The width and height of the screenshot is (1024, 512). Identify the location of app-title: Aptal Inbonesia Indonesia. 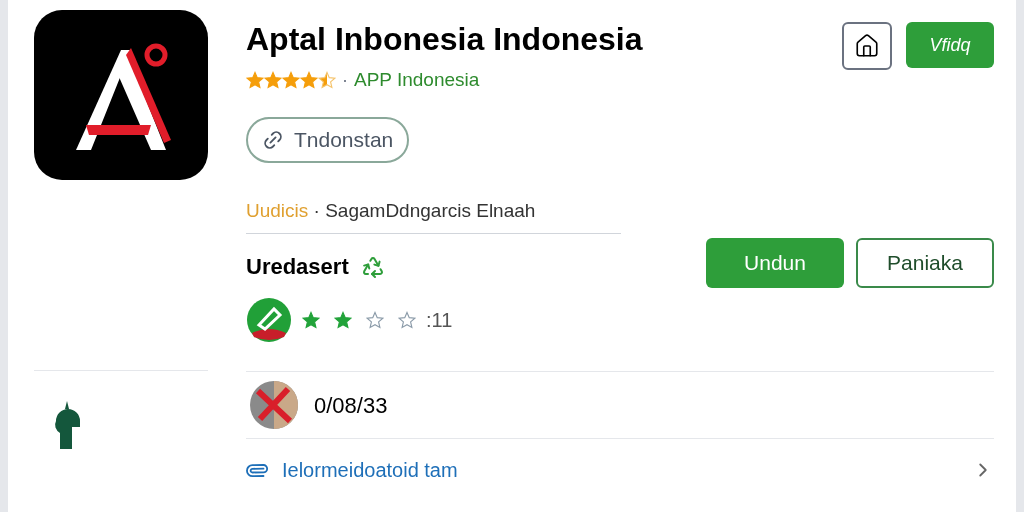
(444, 39).